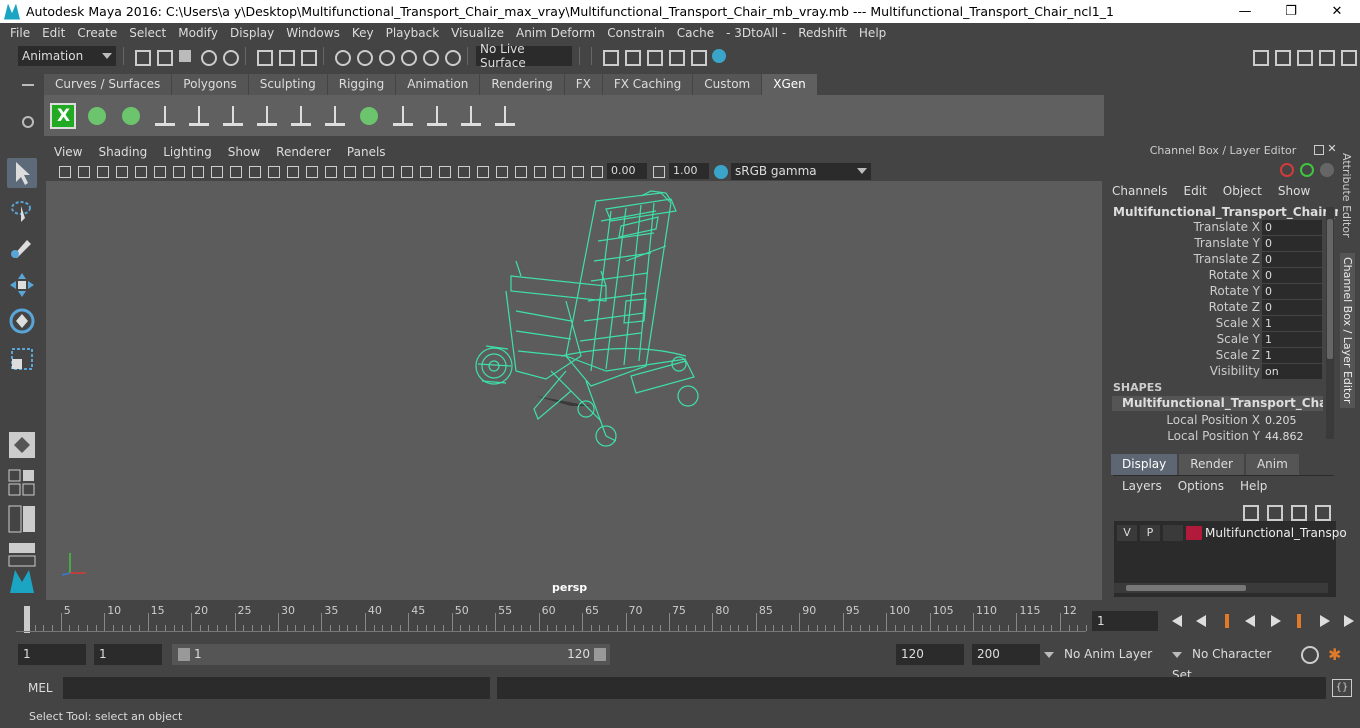  Describe the element at coordinates (303, 152) in the screenshot. I see `viewport-menu-renderer: Renderer` at that location.